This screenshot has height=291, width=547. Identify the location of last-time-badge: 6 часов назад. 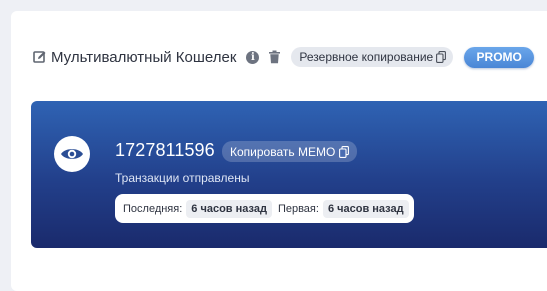
(229, 208).